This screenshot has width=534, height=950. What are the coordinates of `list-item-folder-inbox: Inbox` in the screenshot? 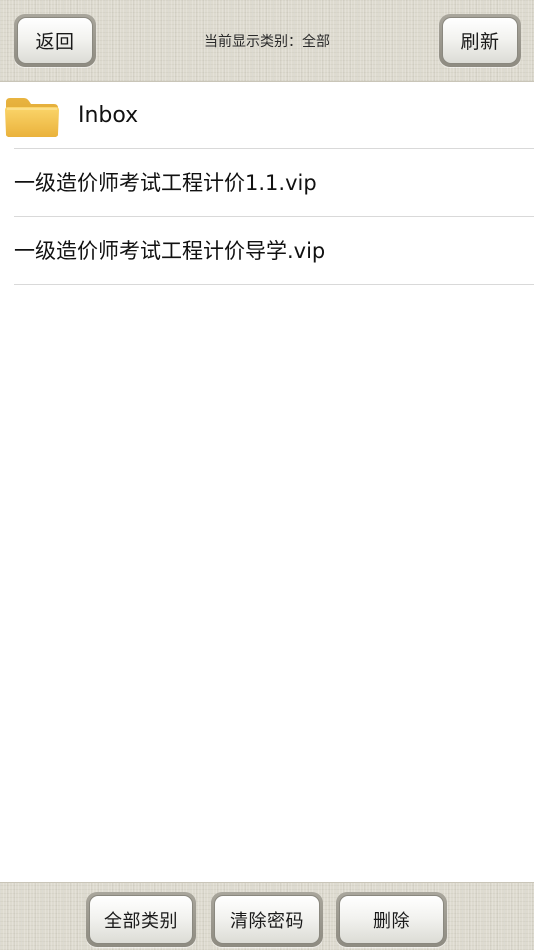 It's located at (267, 115).